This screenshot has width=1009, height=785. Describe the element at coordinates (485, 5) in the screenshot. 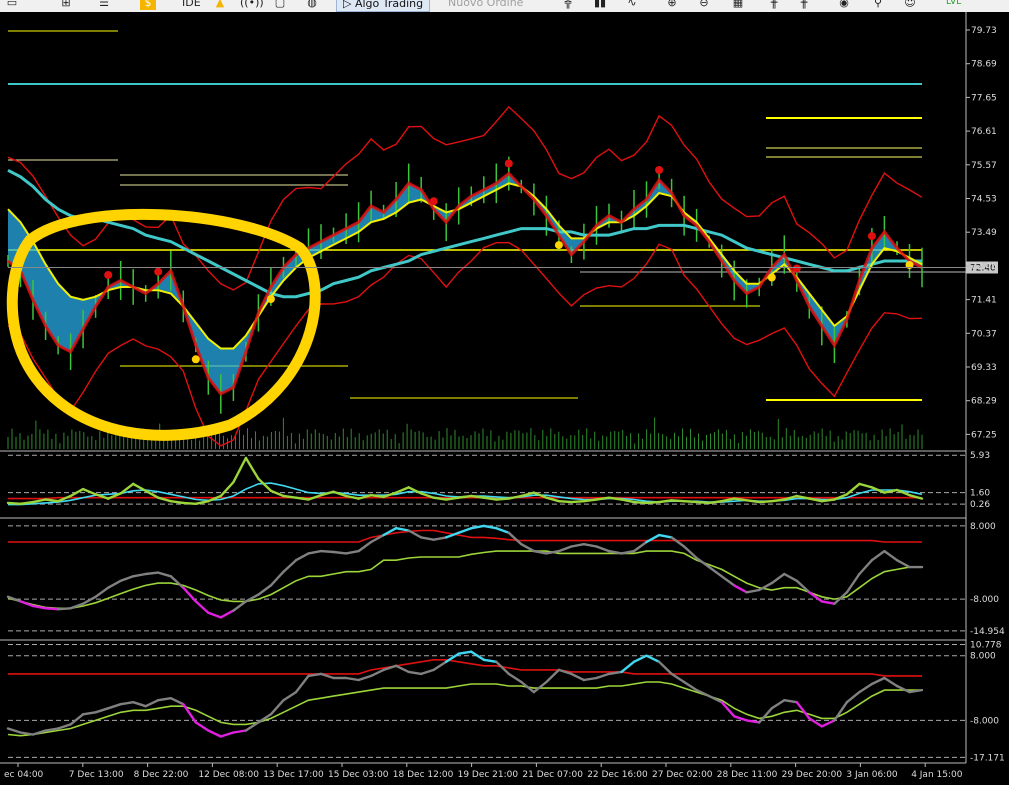

I see `new-order-button: Nuovo Ordine` at that location.